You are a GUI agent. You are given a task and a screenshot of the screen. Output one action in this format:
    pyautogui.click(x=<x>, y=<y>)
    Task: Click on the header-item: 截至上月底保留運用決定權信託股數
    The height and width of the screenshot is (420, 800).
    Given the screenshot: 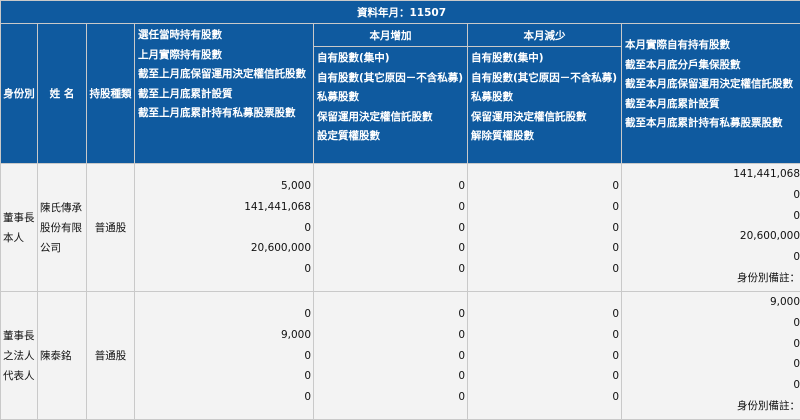 What is the action you would take?
    pyautogui.click(x=225, y=75)
    